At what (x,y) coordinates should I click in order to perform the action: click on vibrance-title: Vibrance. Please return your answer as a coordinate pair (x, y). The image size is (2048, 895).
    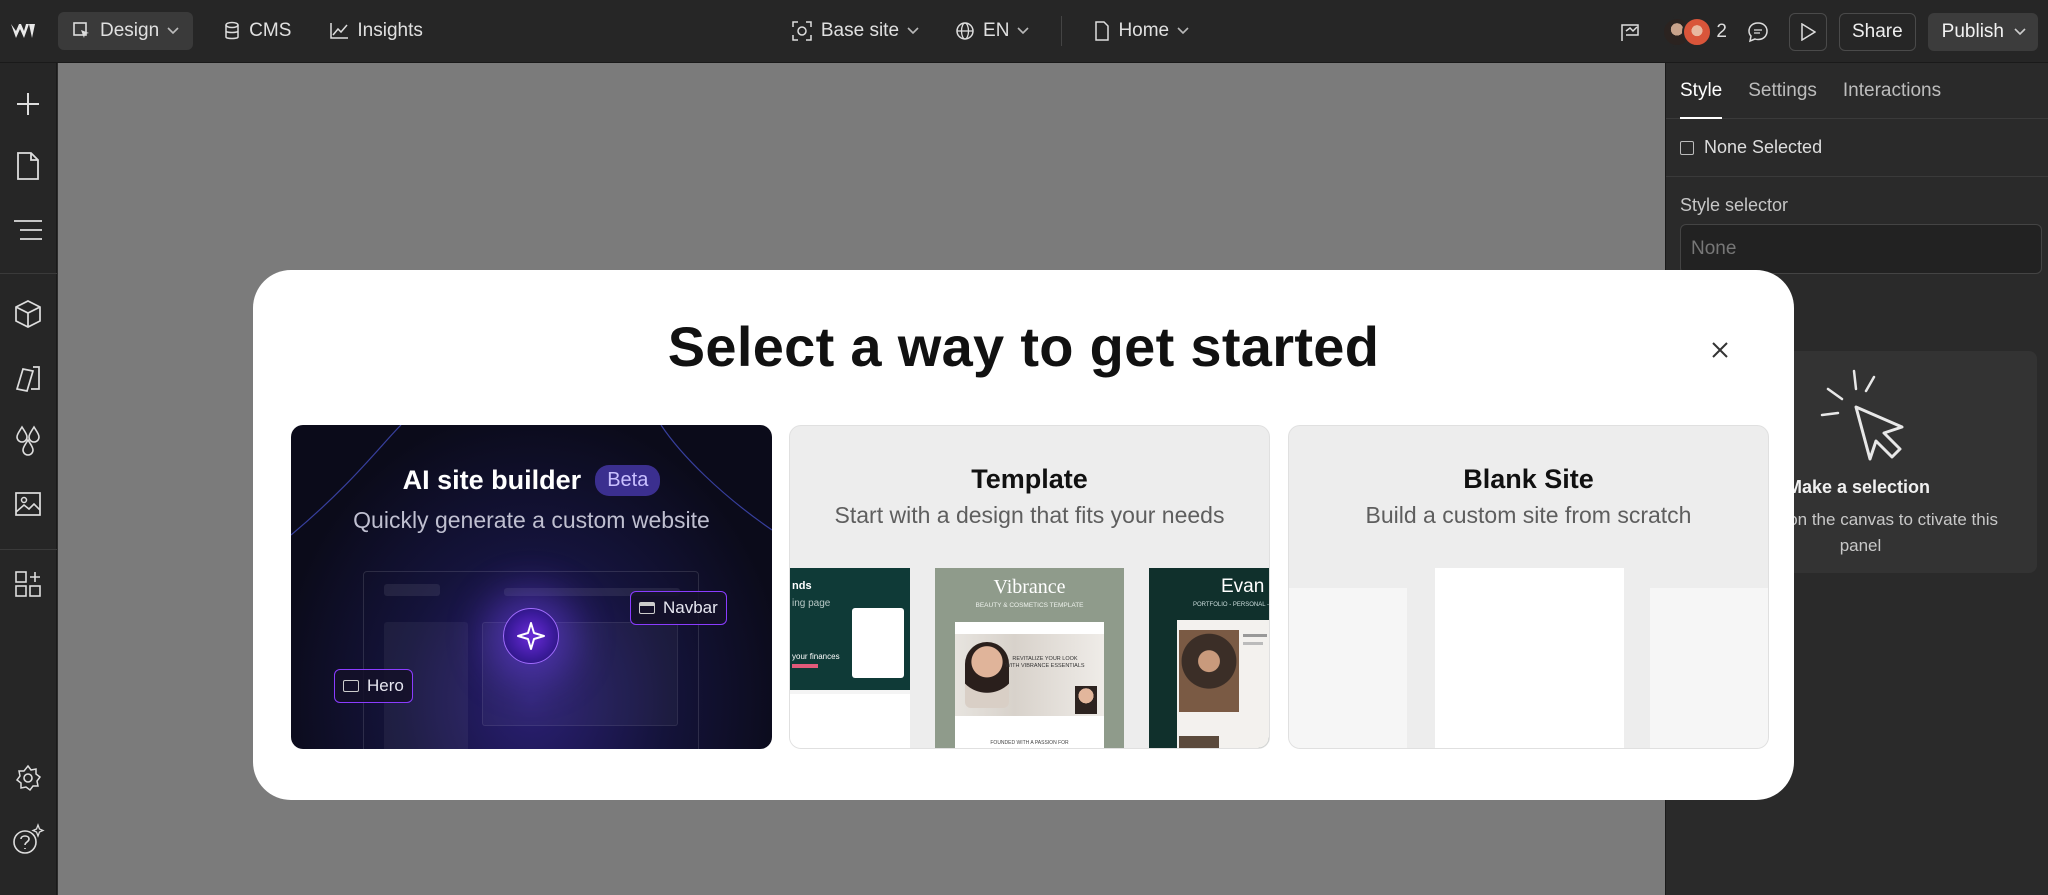
    Looking at the image, I should click on (1029, 587).